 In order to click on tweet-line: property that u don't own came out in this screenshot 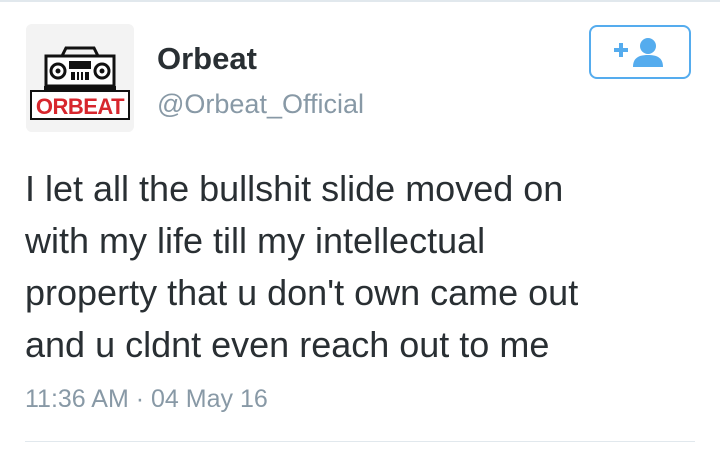, I will do `click(302, 292)`.